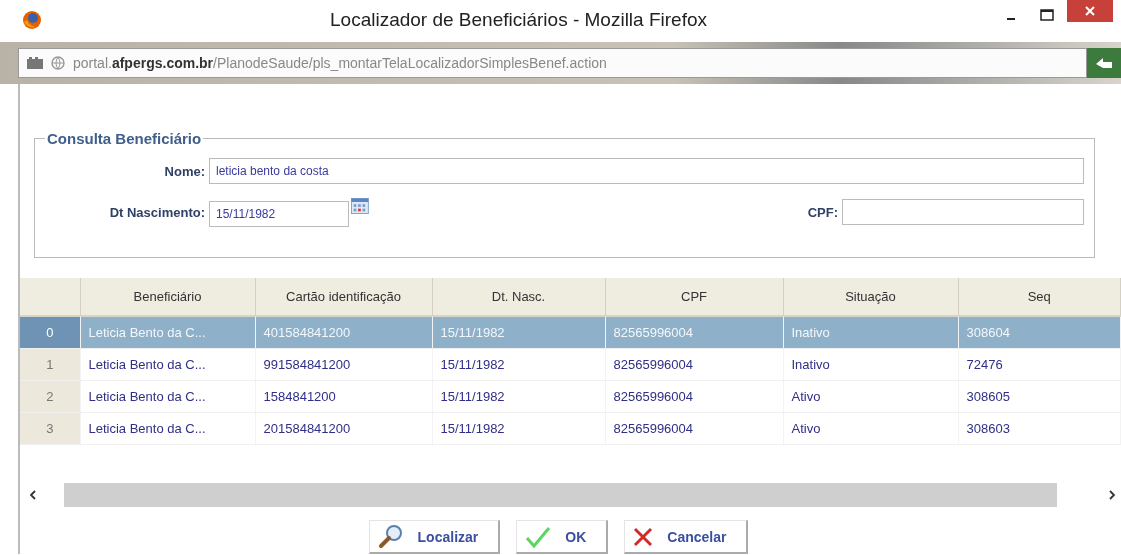 This screenshot has height=555, width=1121. What do you see at coordinates (870, 297) in the screenshot?
I see `column-header: Situação` at bounding box center [870, 297].